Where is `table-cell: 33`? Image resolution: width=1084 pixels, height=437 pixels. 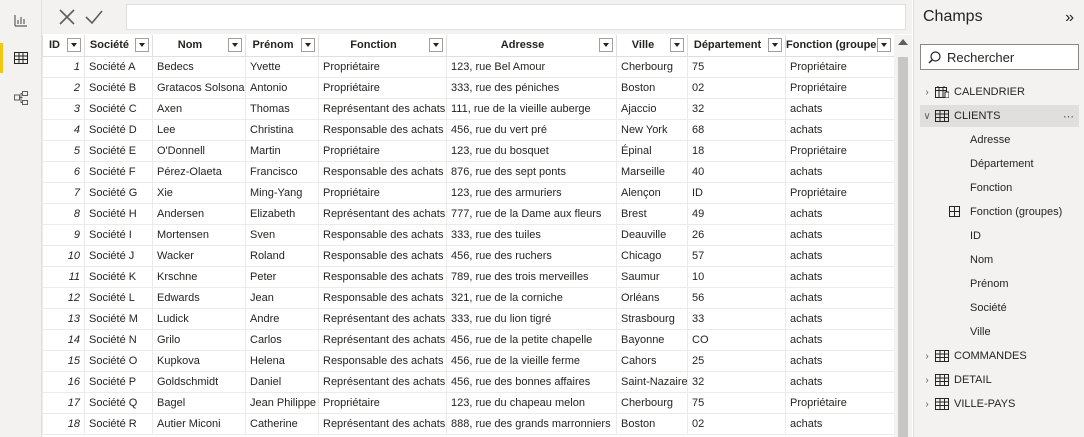
table-cell: 33 is located at coordinates (736, 318).